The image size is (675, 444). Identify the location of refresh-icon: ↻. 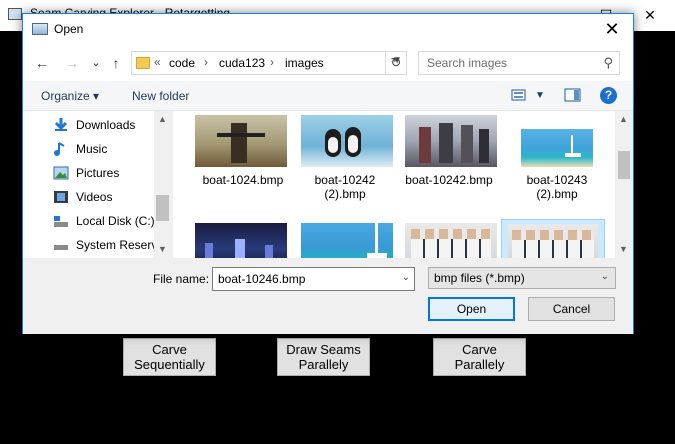
(396, 63).